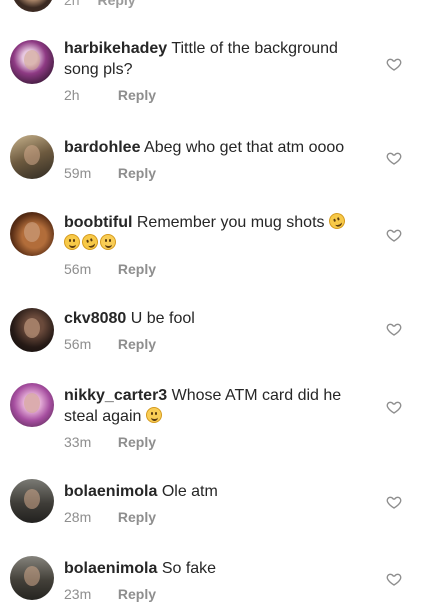  I want to click on partial-comment: 2h Reply, so click(213, 7).